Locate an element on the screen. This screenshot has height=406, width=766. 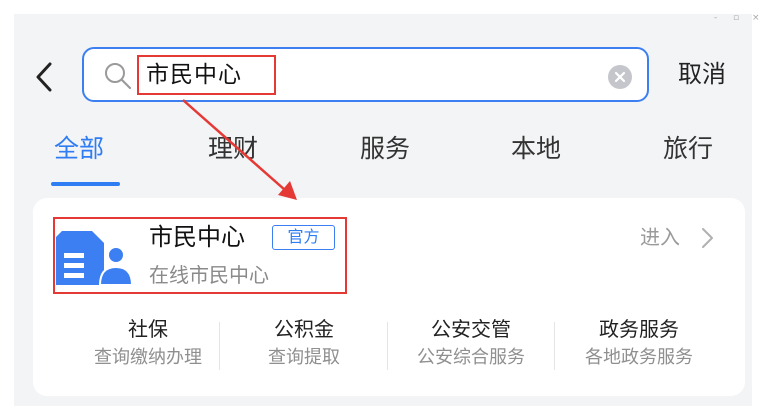
service-desc: 查询提取 is located at coordinates (304, 357).